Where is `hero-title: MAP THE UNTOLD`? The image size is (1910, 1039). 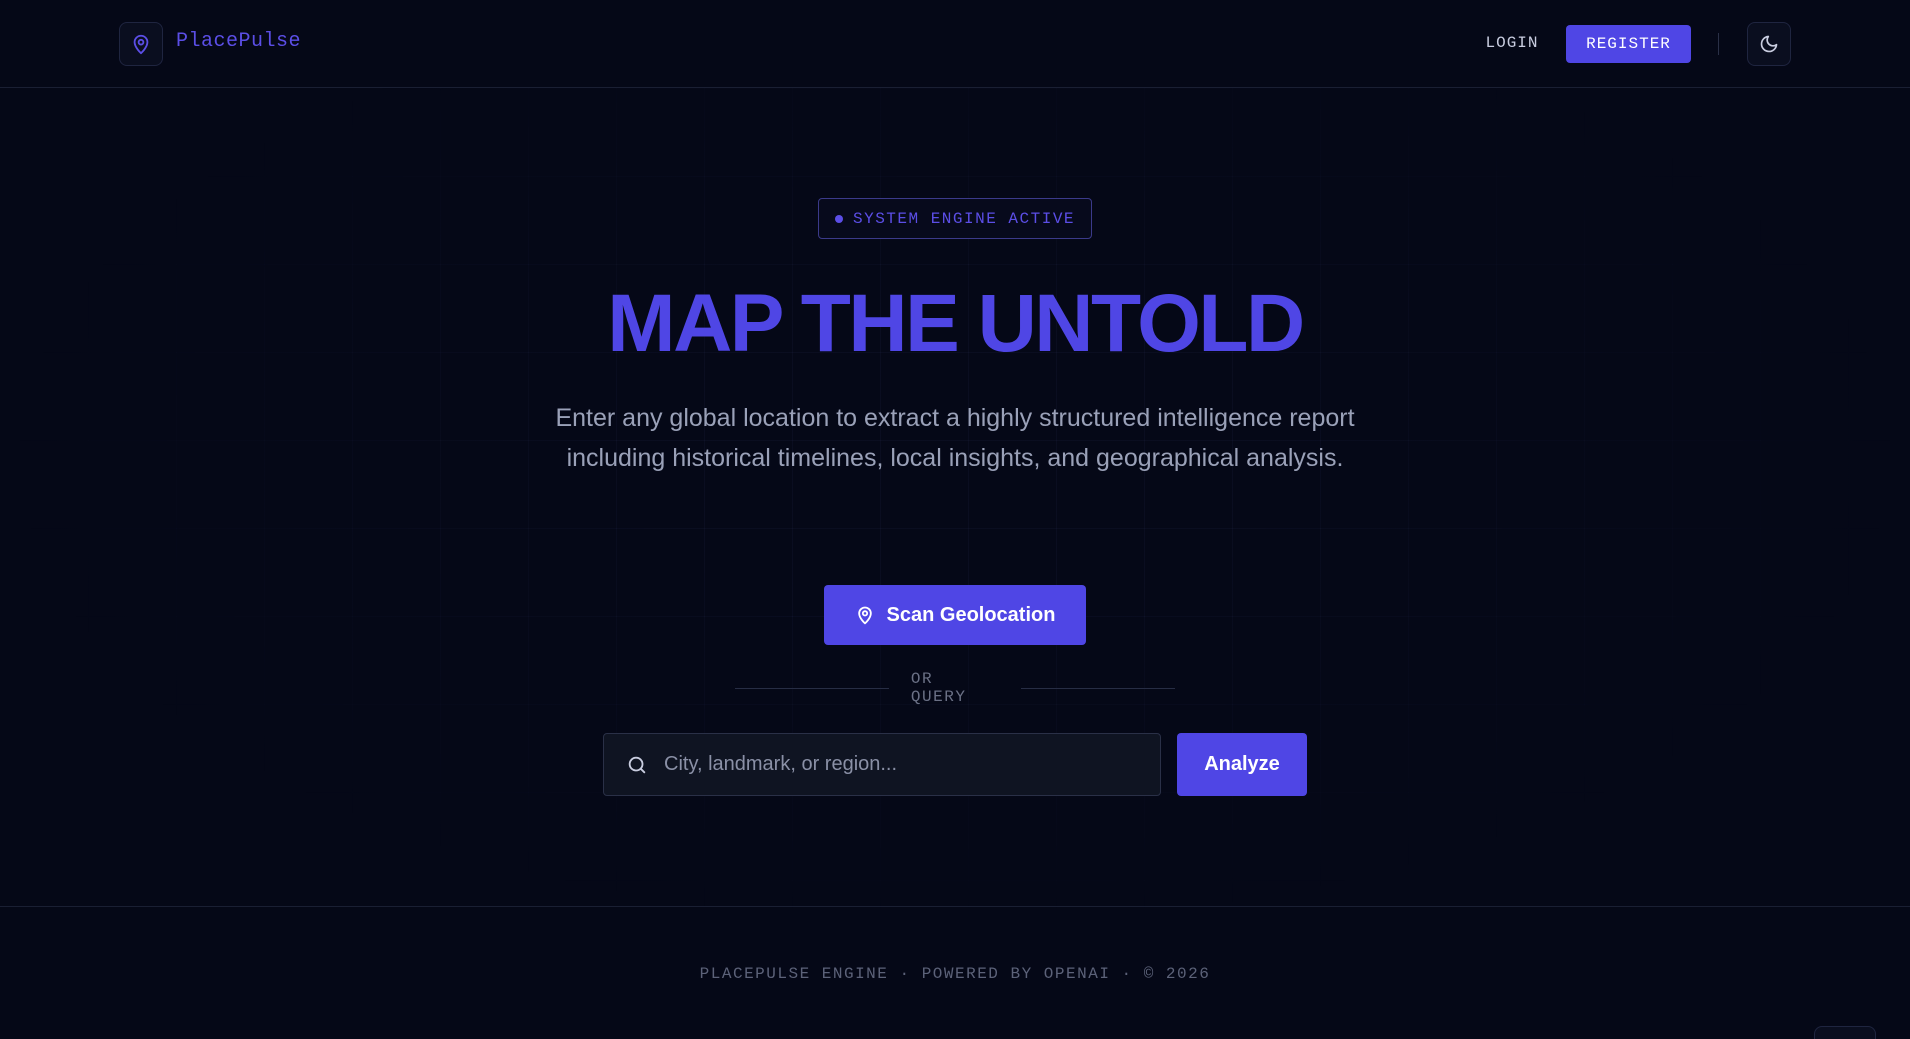 hero-title: MAP THE UNTOLD is located at coordinates (956, 323).